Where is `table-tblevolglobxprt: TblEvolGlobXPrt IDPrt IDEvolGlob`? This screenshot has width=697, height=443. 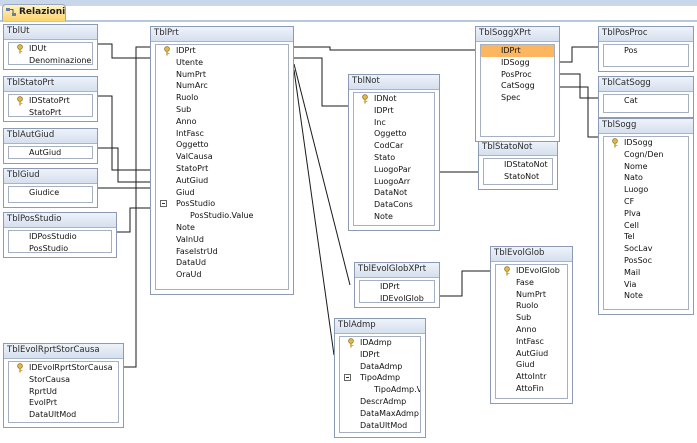
table-tblevolglobxprt: TblEvolGlobXPrt IDPrt IDEvolGlob is located at coordinates (397, 285).